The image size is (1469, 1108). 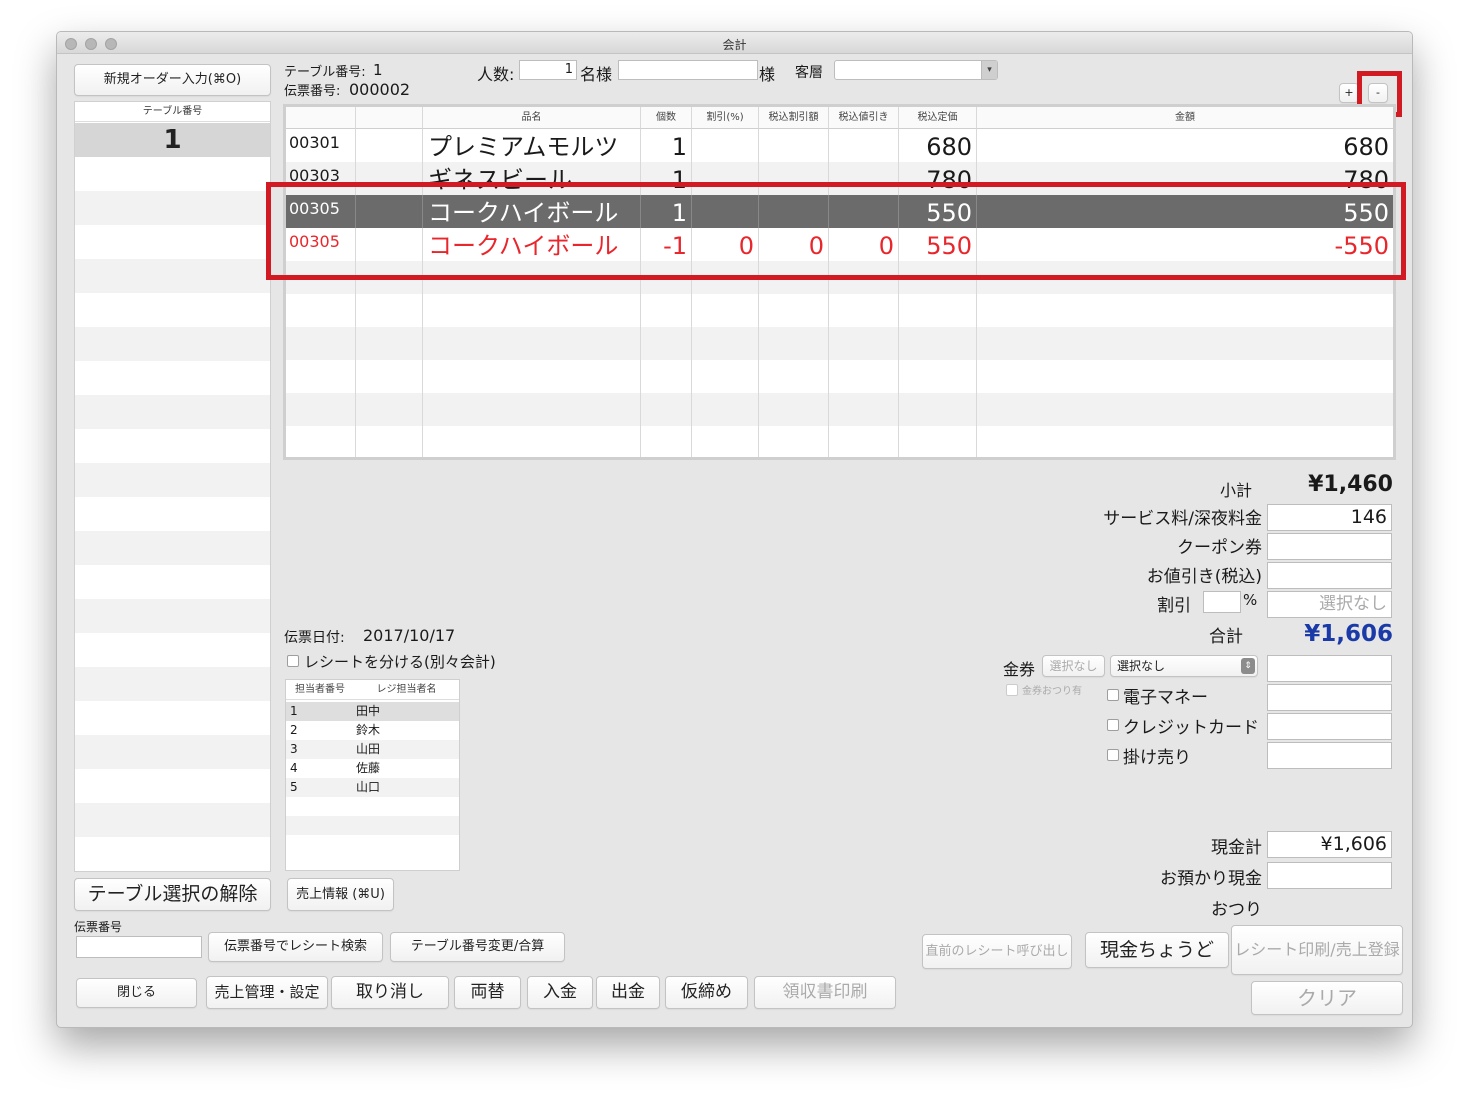 I want to click on staff-row: 1 田中, so click(x=372, y=711).